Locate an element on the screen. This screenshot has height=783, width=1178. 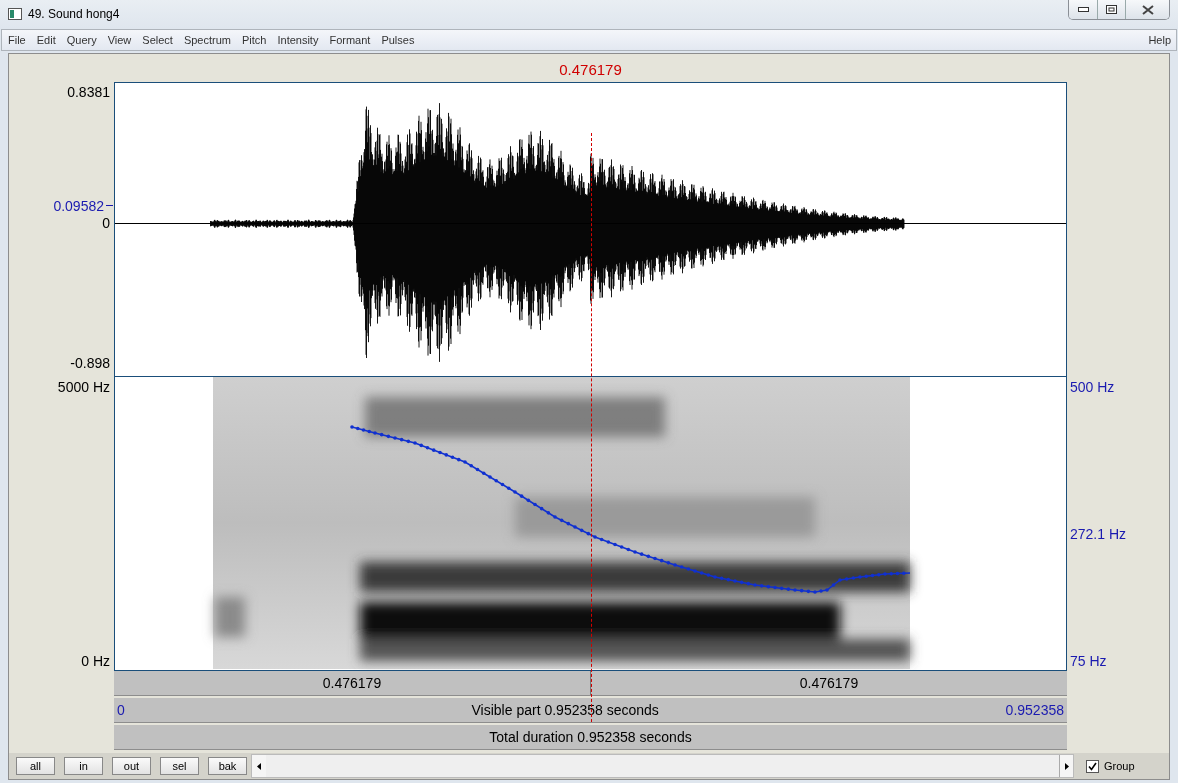
end-time: 0.952358 is located at coordinates (1034, 710).